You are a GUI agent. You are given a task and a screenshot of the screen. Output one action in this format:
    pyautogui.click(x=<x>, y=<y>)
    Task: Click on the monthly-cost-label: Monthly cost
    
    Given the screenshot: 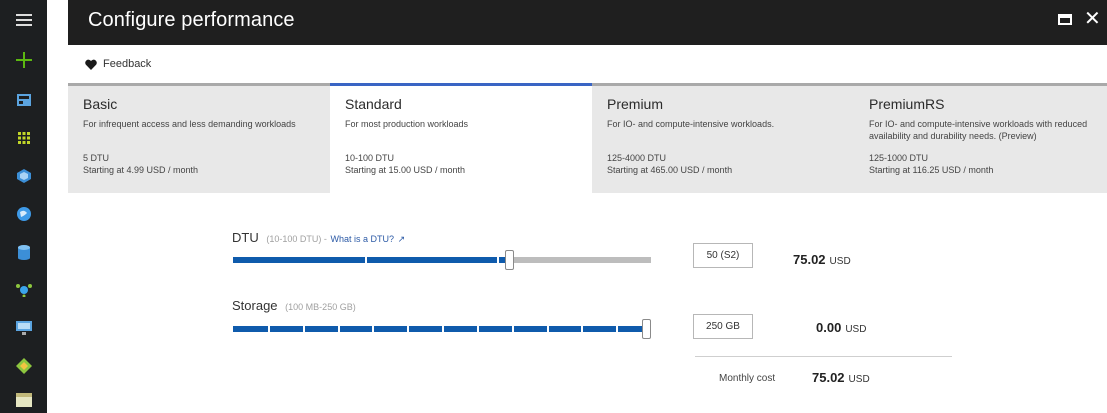 What is the action you would take?
    pyautogui.click(x=747, y=378)
    